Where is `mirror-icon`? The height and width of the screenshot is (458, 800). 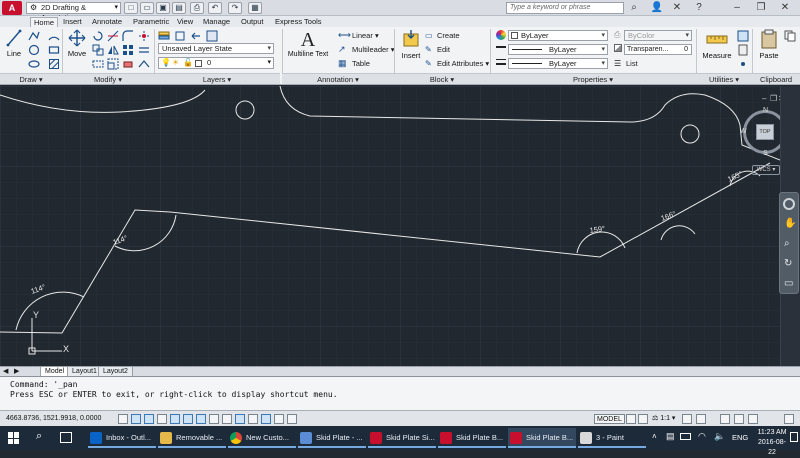
mirror-icon is located at coordinates (113, 50).